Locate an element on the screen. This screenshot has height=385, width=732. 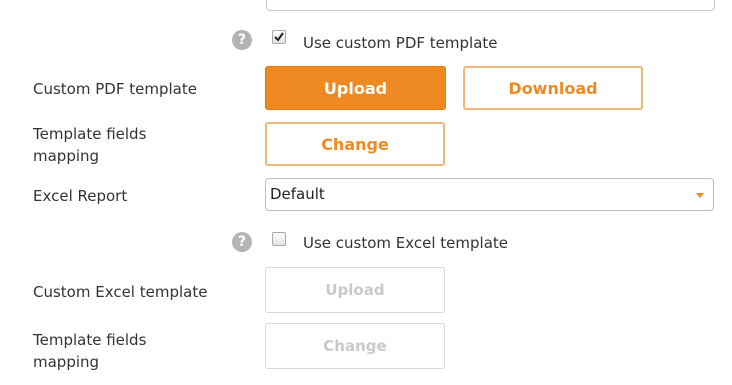
use-custom-excel-template-checkbox is located at coordinates (279, 239).